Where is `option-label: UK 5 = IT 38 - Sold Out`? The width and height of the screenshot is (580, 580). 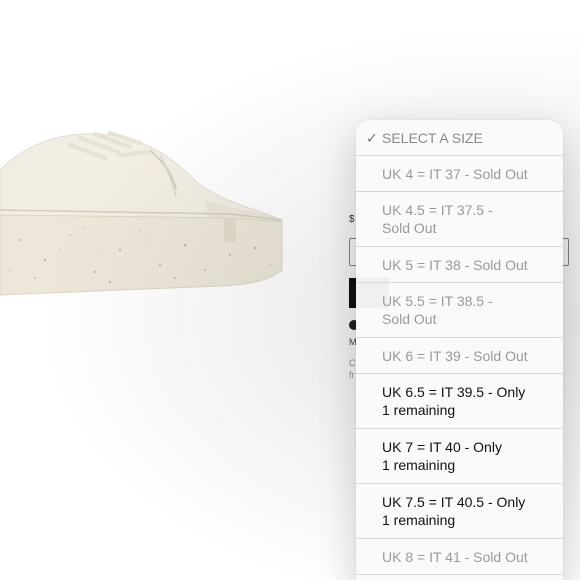
option-label: UK 5 = IT 38 - Sold Out is located at coordinates (455, 264).